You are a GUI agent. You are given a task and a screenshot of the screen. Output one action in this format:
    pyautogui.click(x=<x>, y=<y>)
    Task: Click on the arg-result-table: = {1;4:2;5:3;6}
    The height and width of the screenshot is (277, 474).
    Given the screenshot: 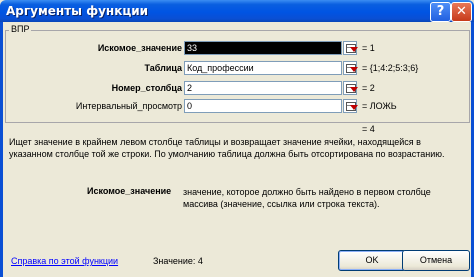 What is the action you would take?
    pyautogui.click(x=390, y=68)
    